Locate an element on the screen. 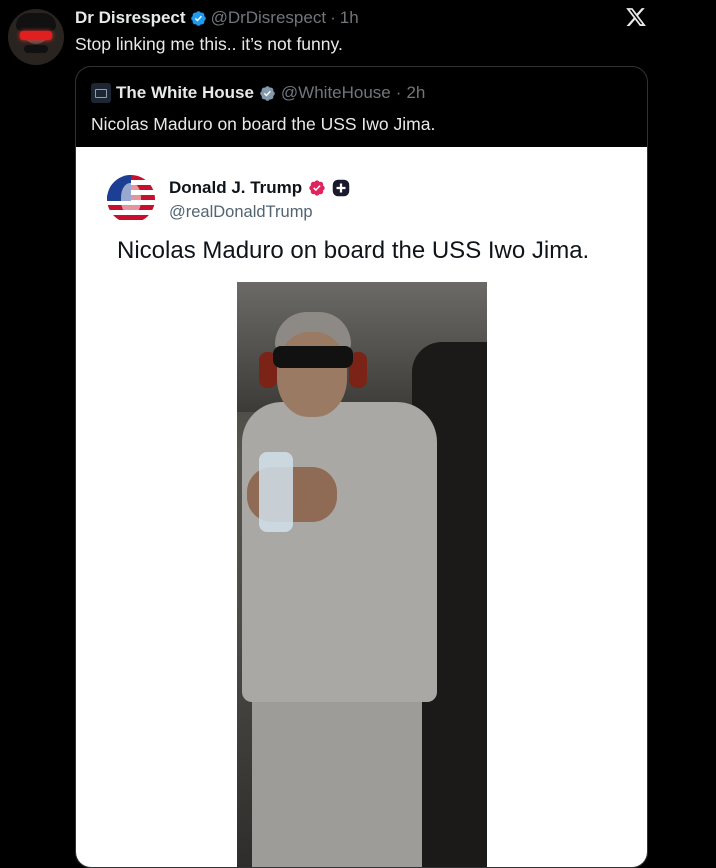  author-handle: @DrDisrespect is located at coordinates (269, 18).